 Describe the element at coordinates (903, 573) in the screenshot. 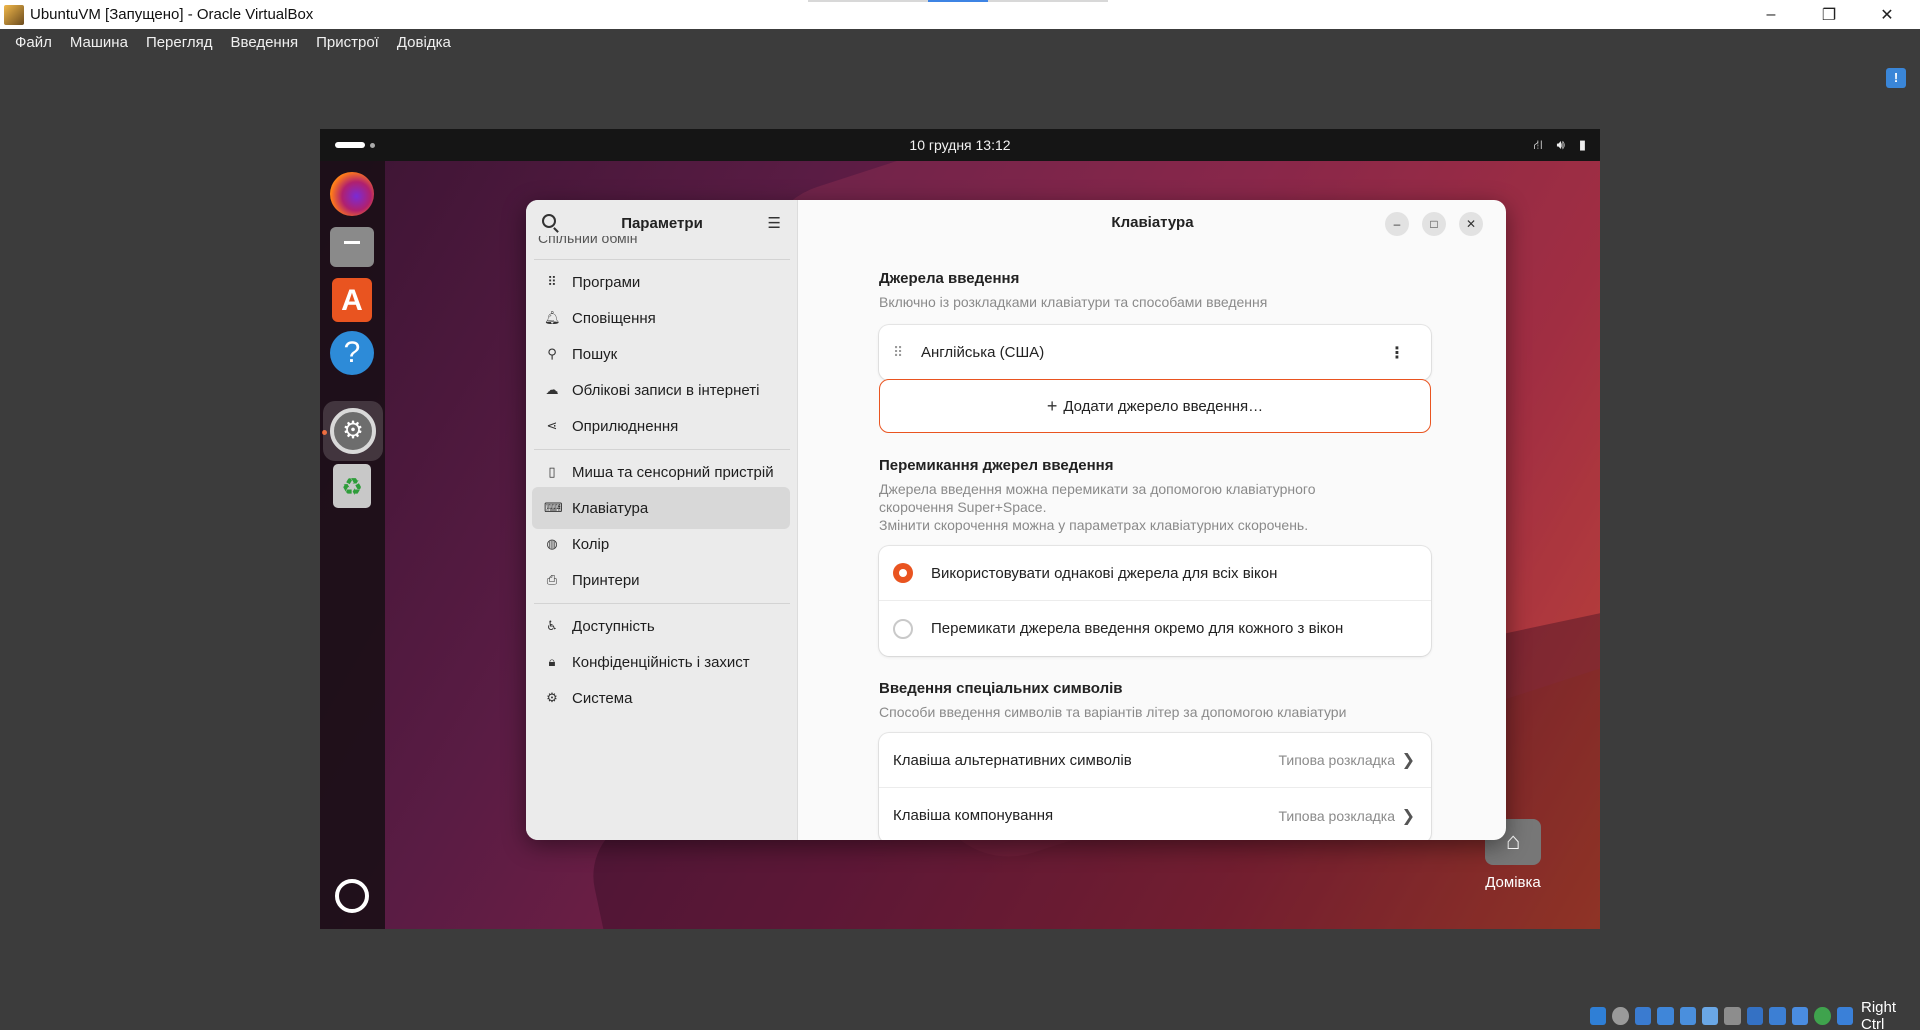

I see `radio-selected` at that location.